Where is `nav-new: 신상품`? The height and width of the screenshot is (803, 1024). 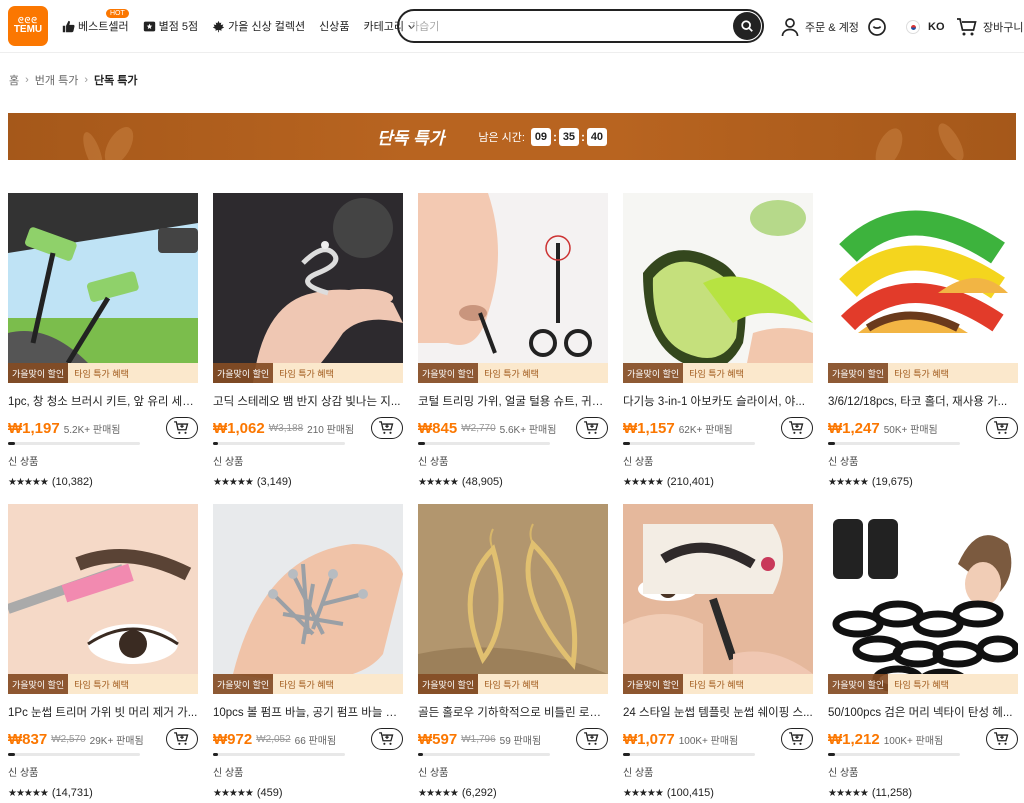
nav-new: 신상품 is located at coordinates (334, 26).